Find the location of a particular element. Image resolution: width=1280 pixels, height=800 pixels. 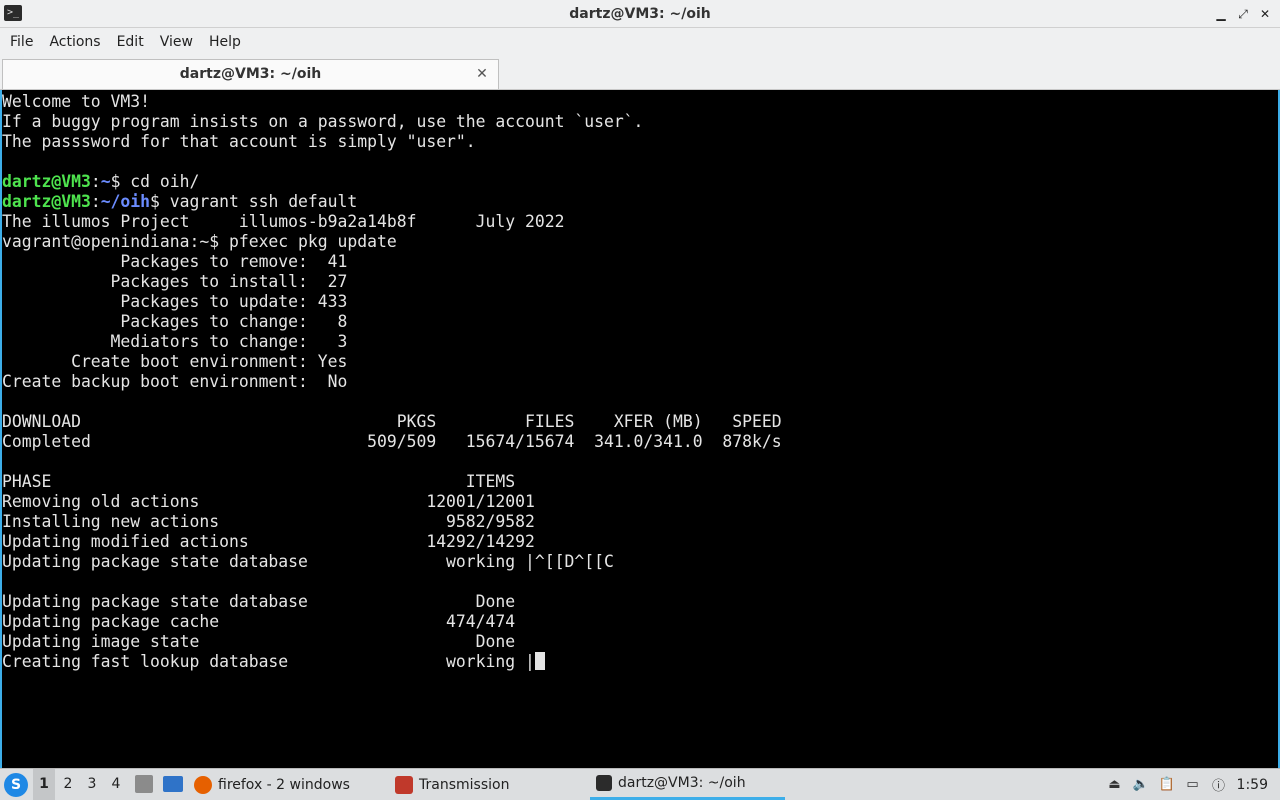

terminal-line: Creating fast lookup database working | is located at coordinates (392, 662).